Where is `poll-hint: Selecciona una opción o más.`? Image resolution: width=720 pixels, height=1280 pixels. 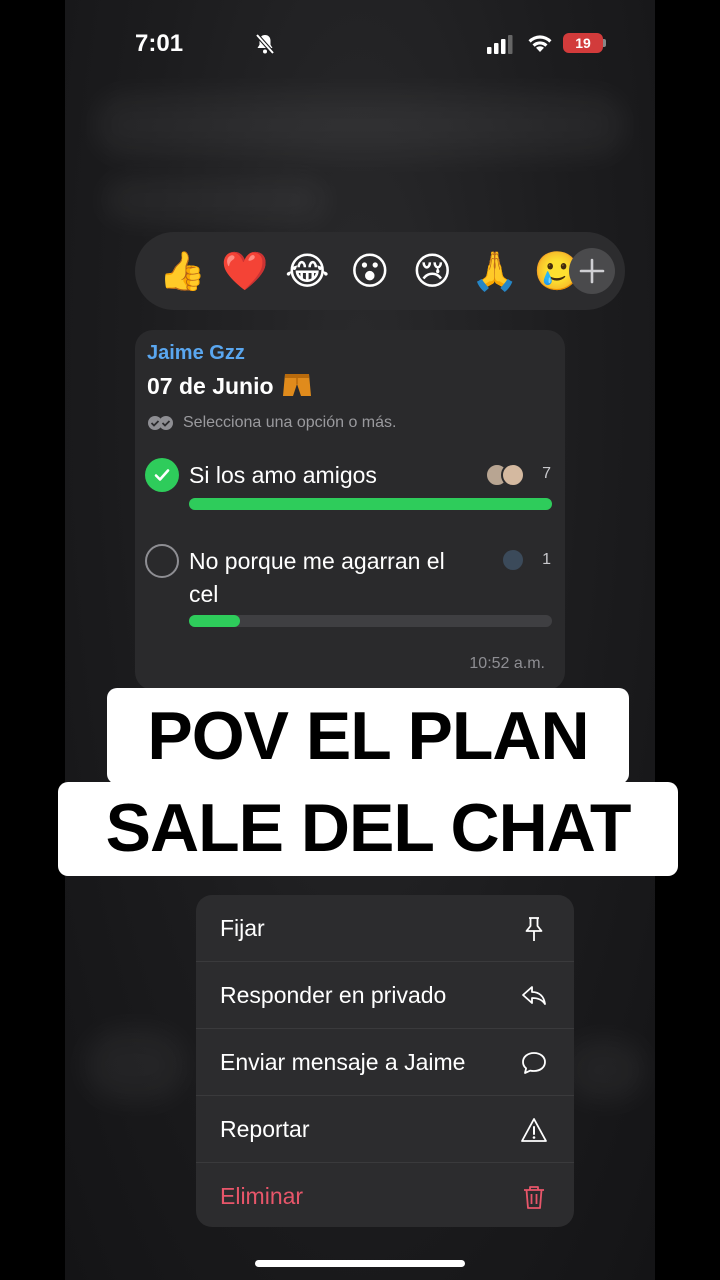 poll-hint: Selecciona una opción o más. is located at coordinates (271, 423).